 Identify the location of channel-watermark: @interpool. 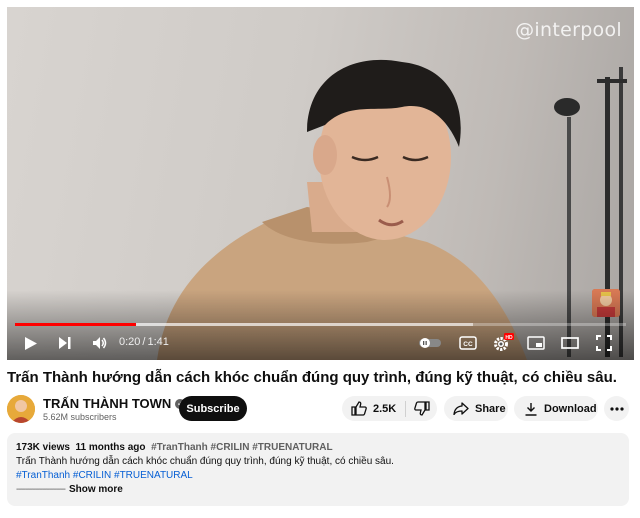
(568, 30).